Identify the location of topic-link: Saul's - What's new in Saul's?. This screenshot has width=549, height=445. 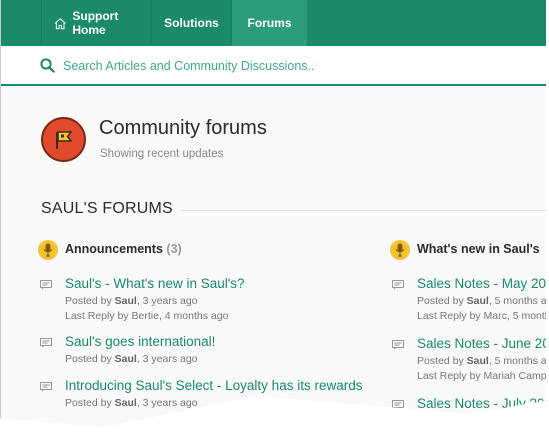
(155, 283).